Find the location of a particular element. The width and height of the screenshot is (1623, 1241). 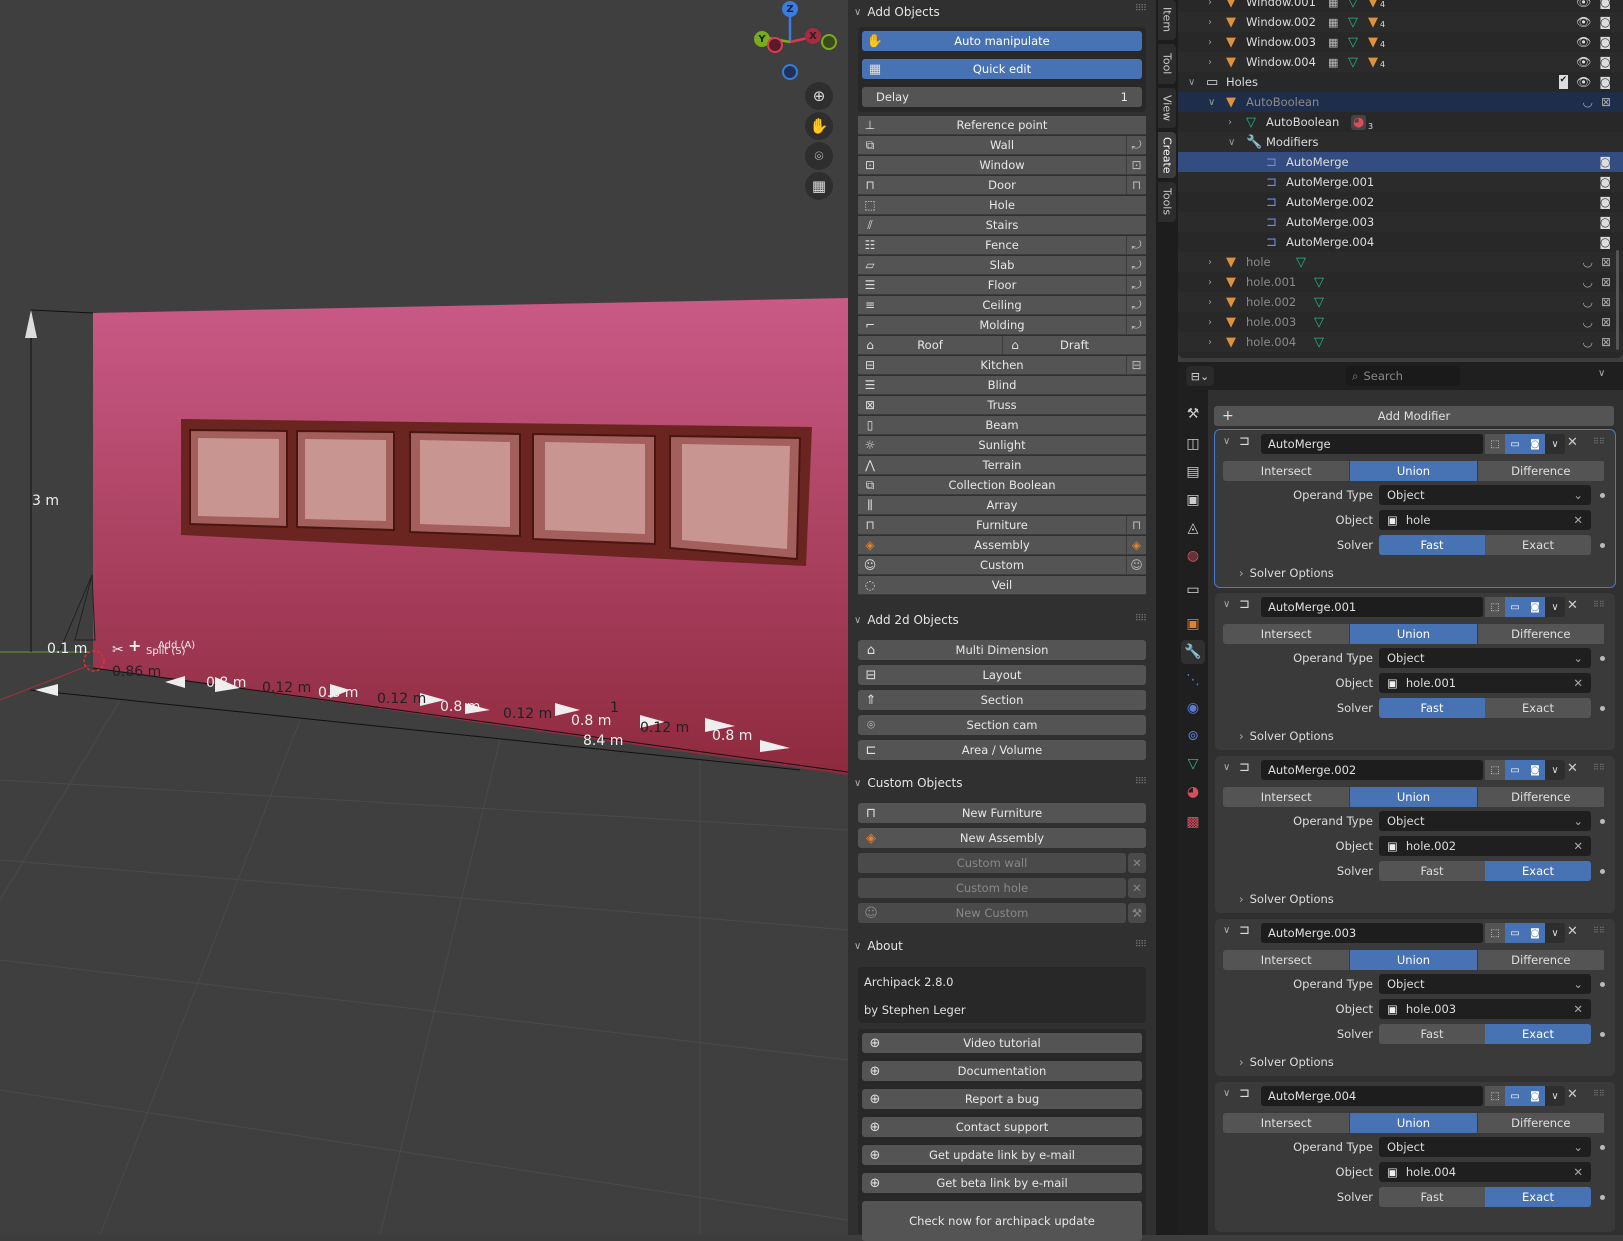

search-input: ⌕ Search is located at coordinates (1403, 376).